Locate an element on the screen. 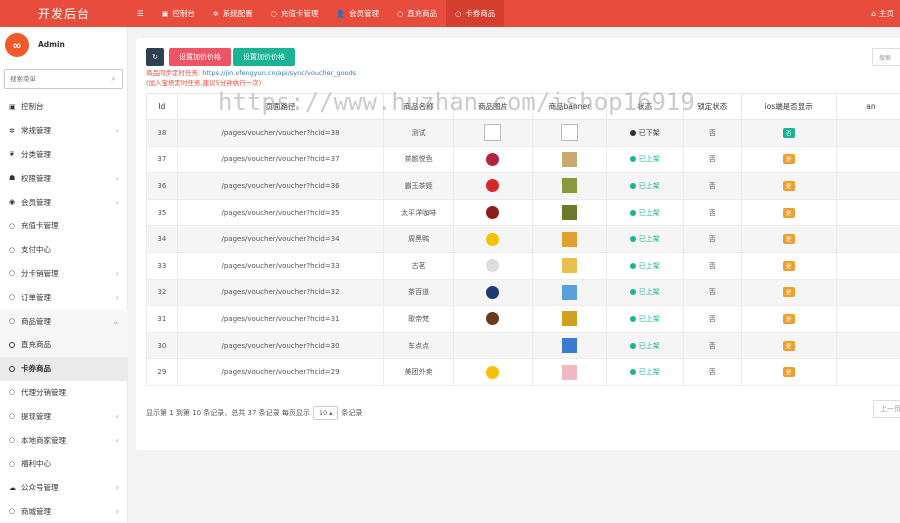 Image resolution: width=900 pixels, height=523 pixels. cell-name: 霸王茶姬 is located at coordinates (418, 186).